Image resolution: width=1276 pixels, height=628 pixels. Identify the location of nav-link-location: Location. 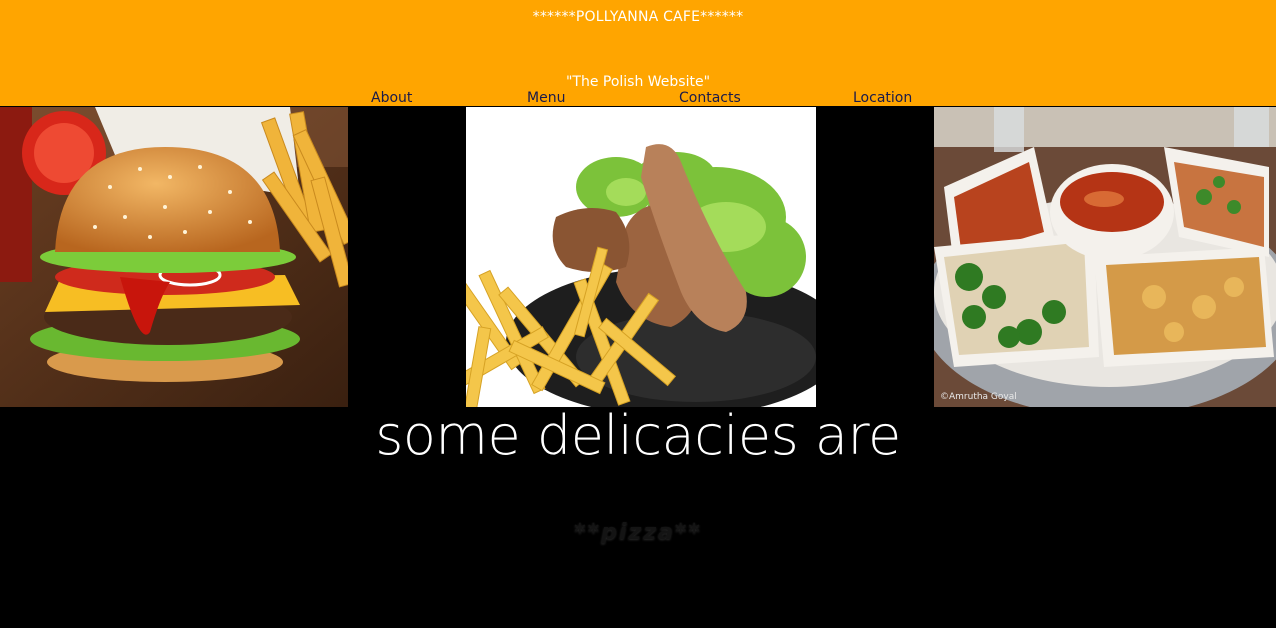
(882, 98).